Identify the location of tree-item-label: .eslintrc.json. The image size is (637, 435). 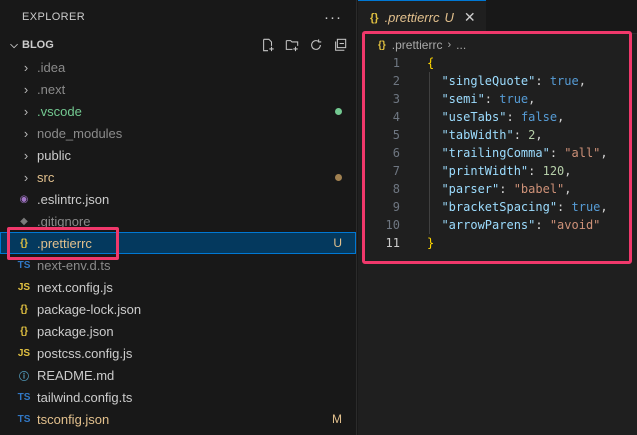
(73, 199).